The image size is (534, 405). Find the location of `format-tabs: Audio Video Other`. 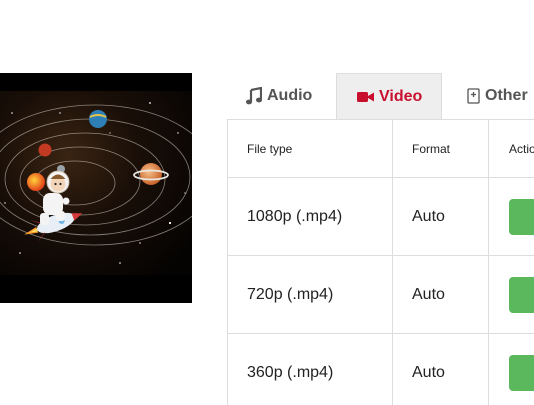

format-tabs: Audio Video Other is located at coordinates (380, 96).